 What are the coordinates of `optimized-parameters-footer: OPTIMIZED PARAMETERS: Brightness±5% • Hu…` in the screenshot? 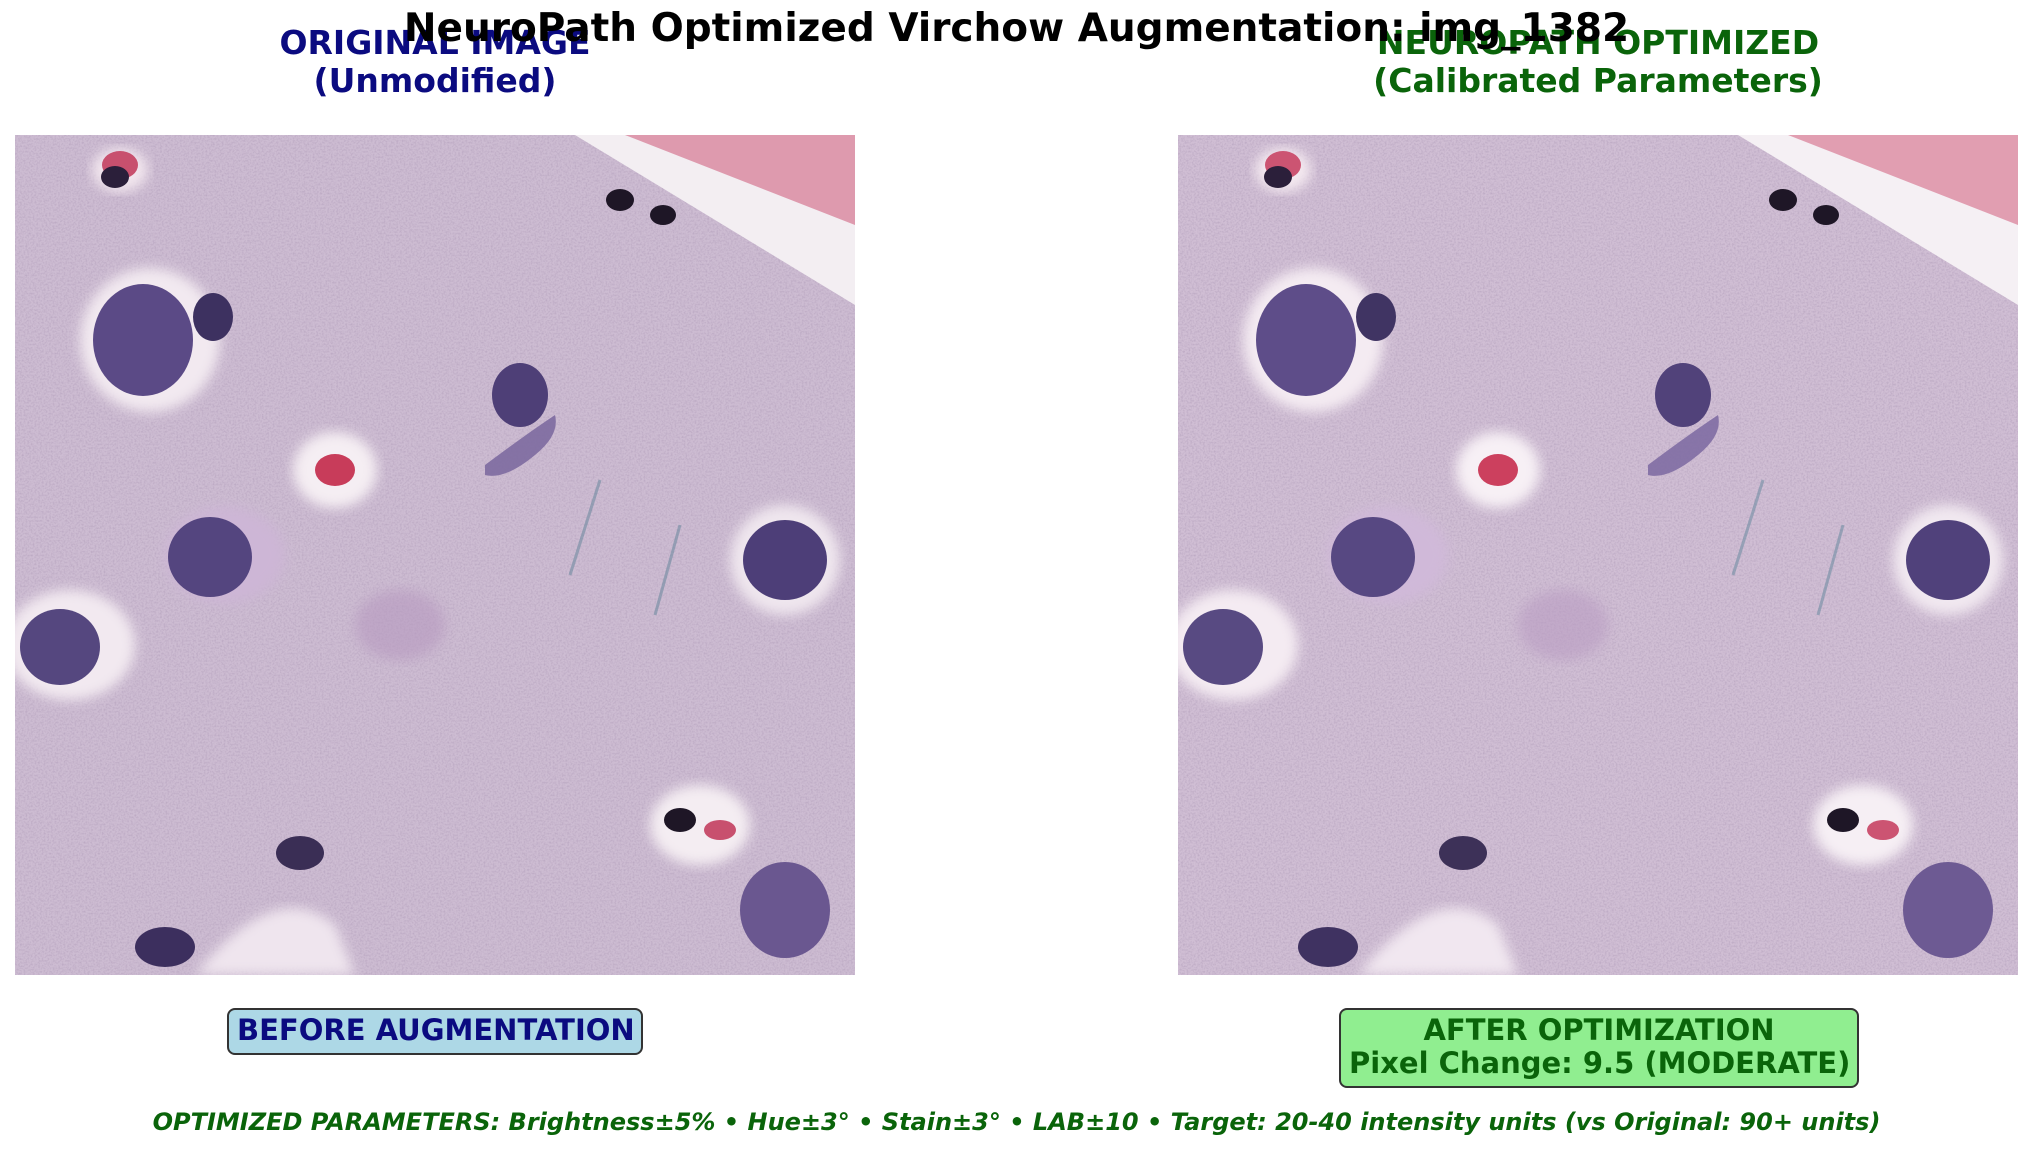 It's located at (1016, 1122).